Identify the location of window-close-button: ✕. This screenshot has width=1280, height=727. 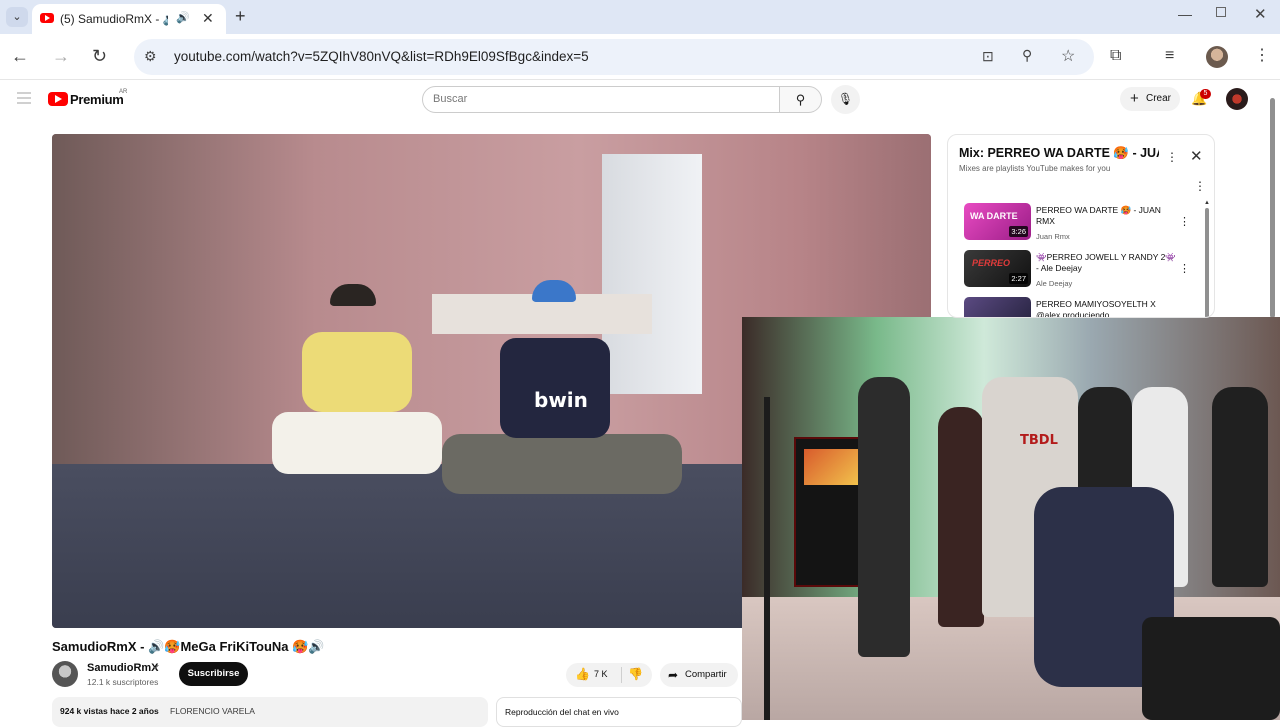
(1260, 14).